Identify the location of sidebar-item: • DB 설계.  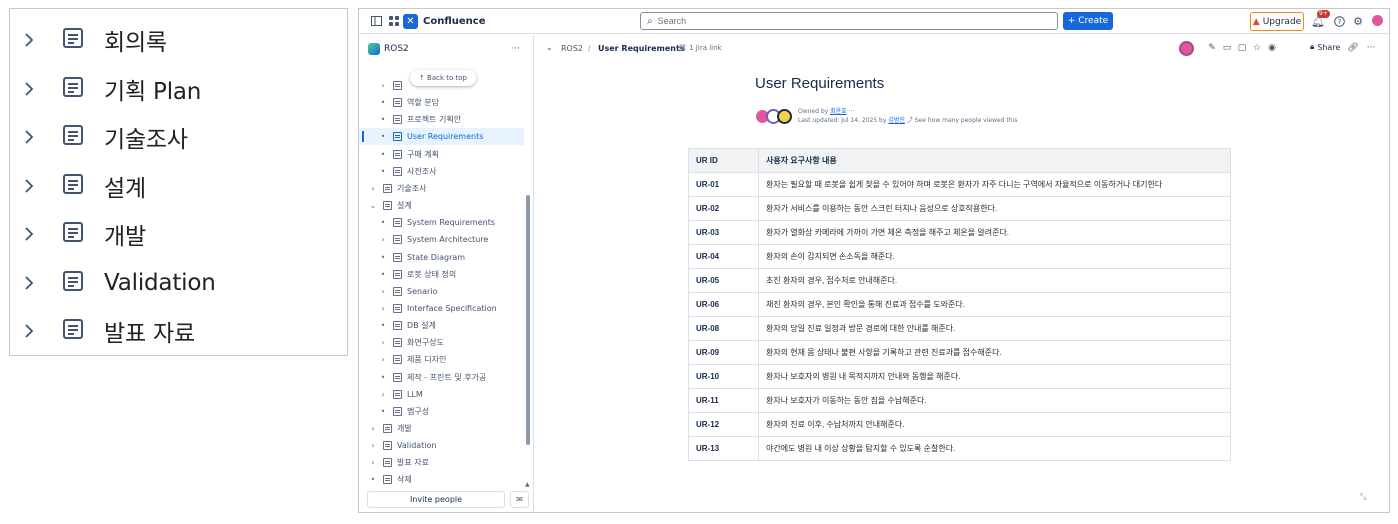
(441, 325).